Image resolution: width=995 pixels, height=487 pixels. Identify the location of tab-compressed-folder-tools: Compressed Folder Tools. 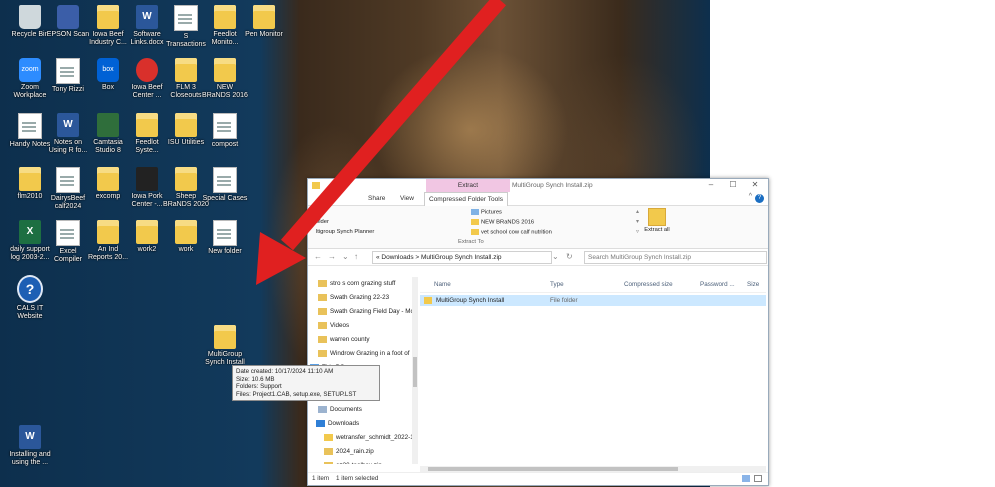
(466, 199).